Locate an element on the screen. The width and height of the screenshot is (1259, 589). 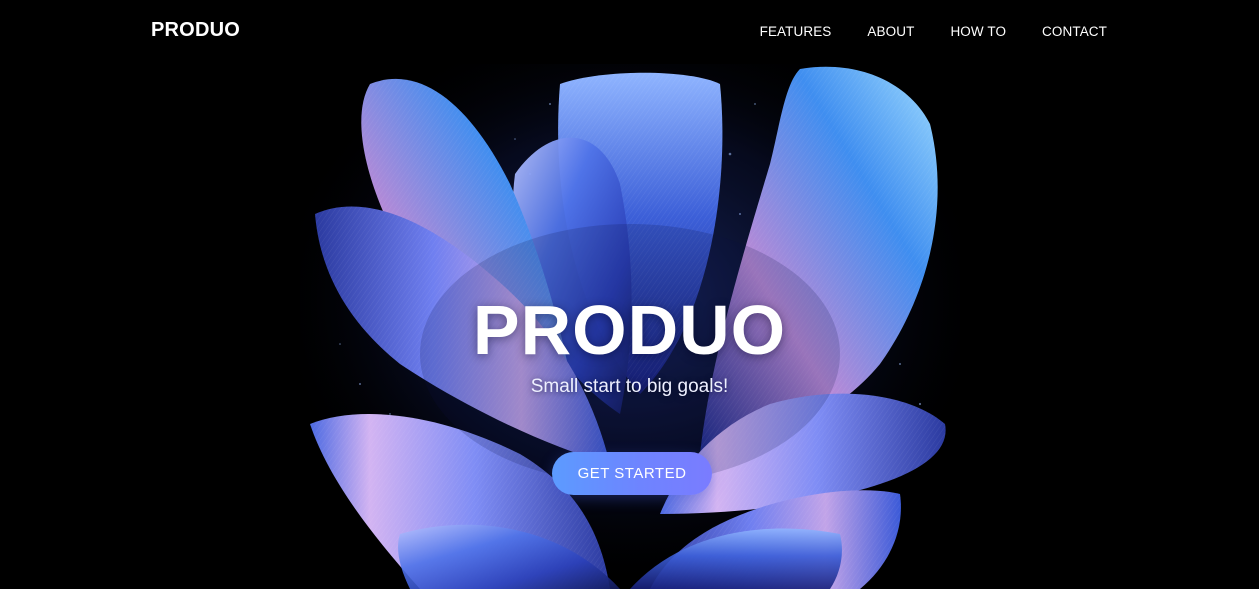
nav-link-features: FEATURES is located at coordinates (796, 31).